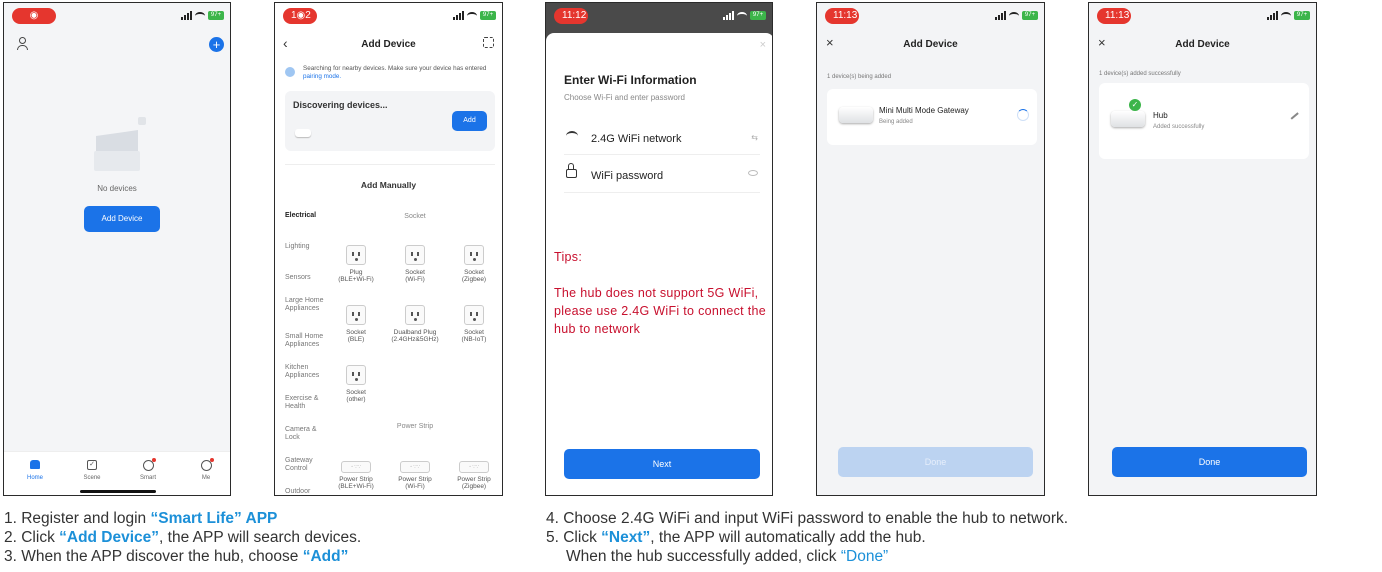 This screenshot has width=1382, height=572. I want to click on category-exercise-health: Exercise & Health, so click(305, 403).